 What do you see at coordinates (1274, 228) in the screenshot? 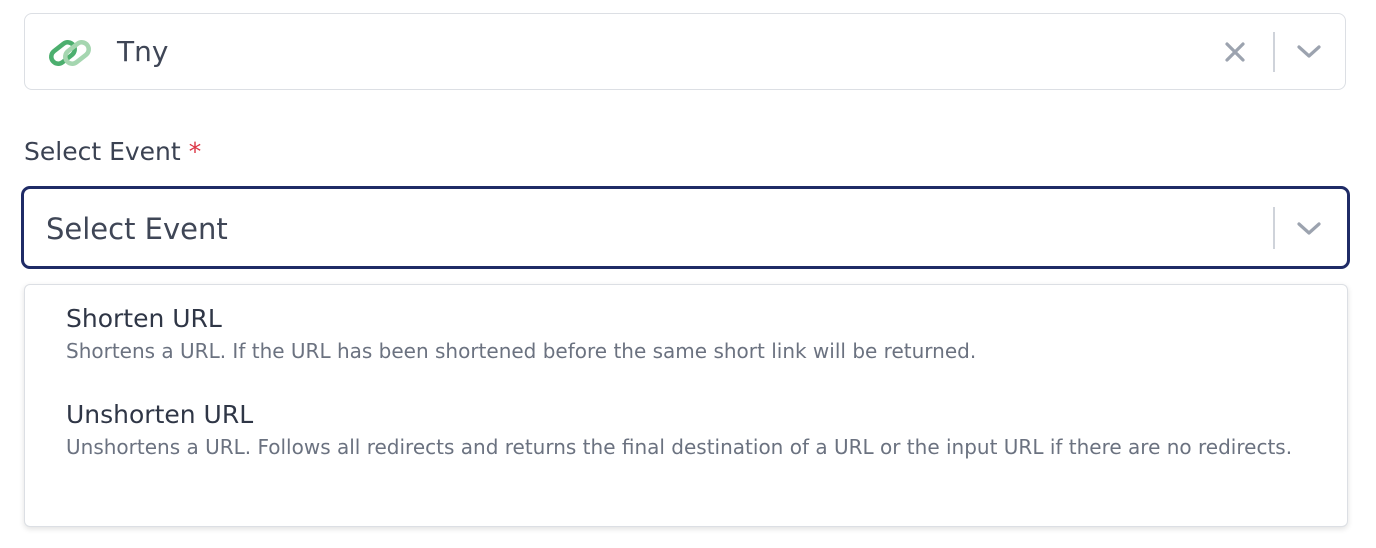
I see `select-event-divider` at bounding box center [1274, 228].